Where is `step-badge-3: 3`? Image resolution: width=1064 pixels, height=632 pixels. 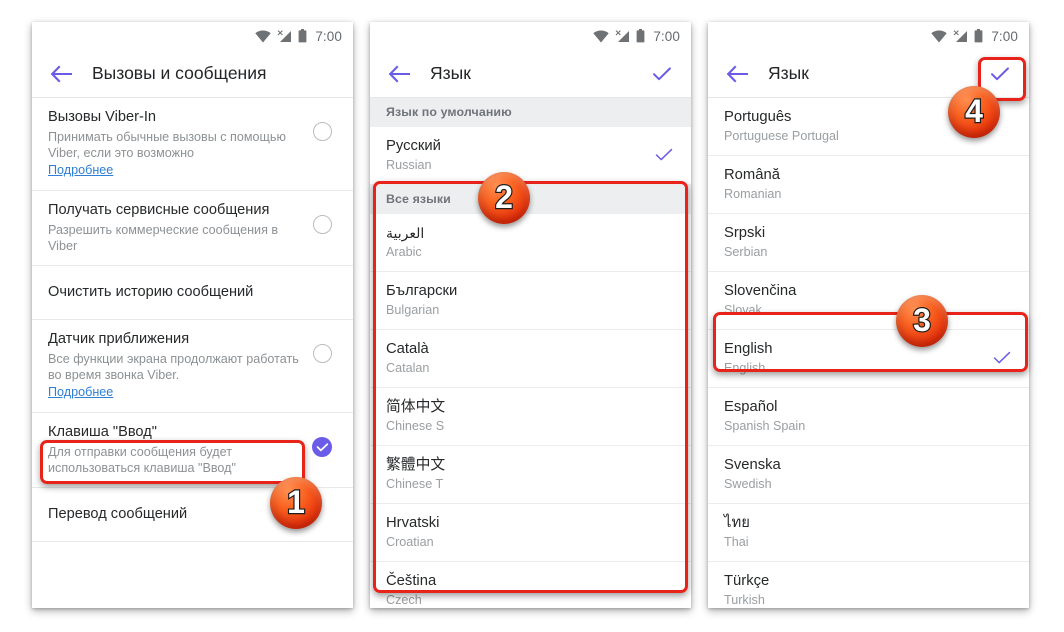
step-badge-3: 3 is located at coordinates (922, 321).